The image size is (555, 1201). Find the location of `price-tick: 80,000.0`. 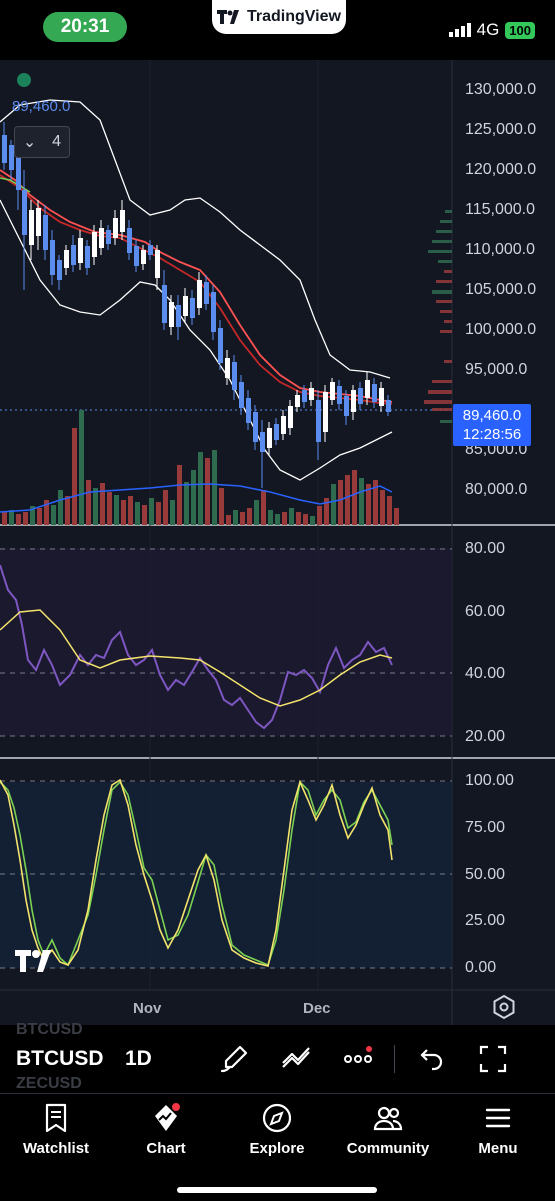

price-tick: 80,000.0 is located at coordinates (496, 489).